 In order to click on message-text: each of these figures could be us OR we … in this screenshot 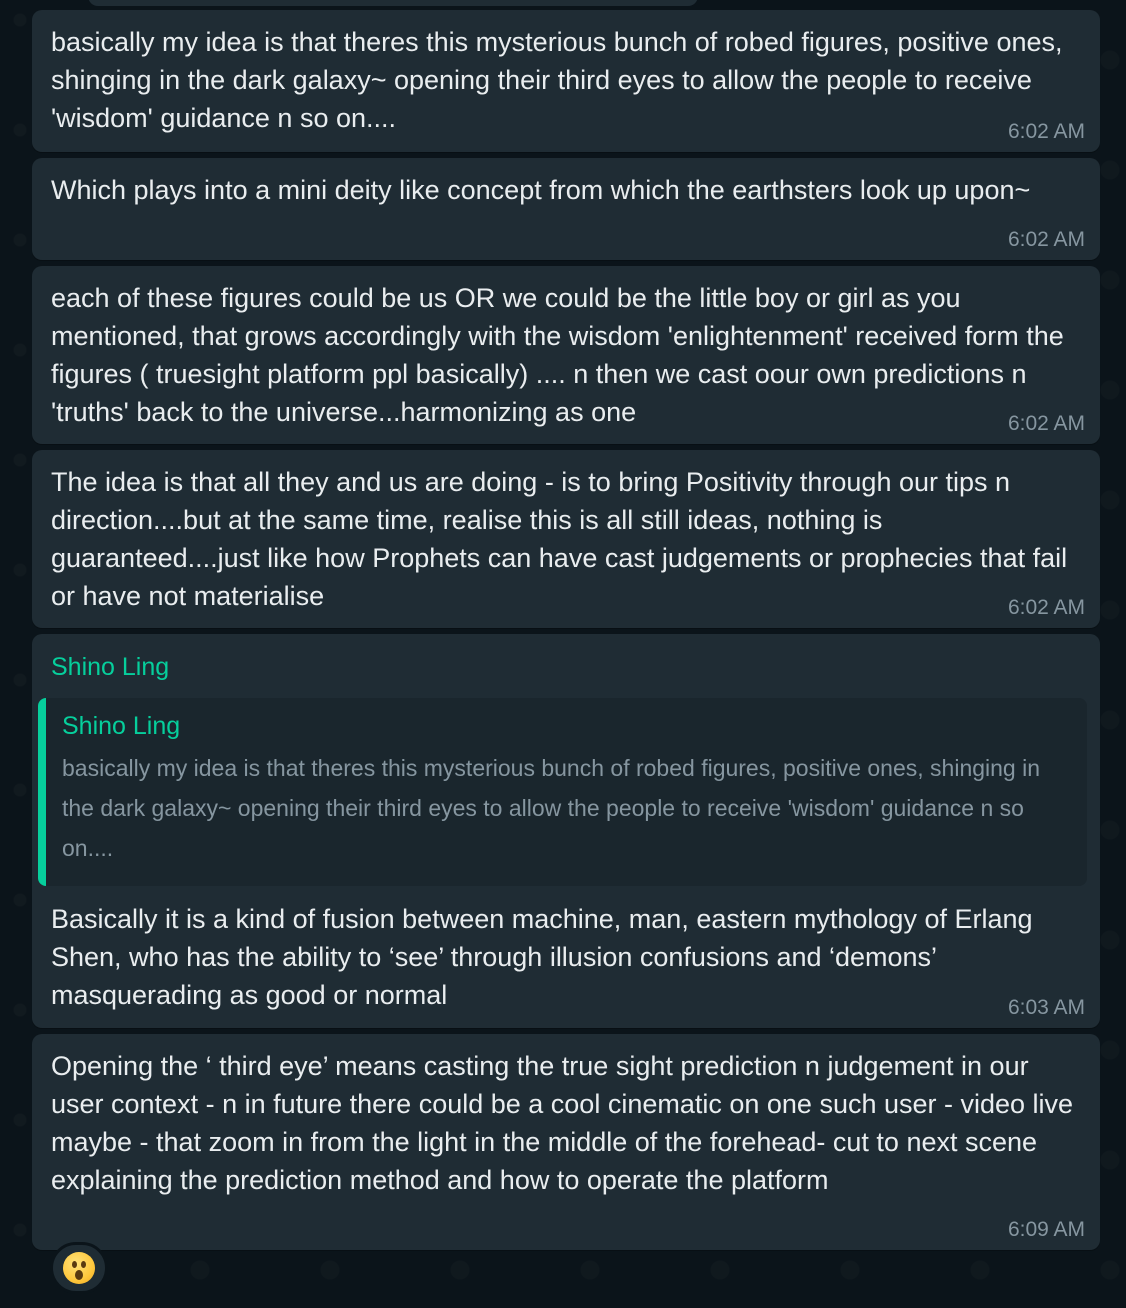, I will do `click(561, 355)`.